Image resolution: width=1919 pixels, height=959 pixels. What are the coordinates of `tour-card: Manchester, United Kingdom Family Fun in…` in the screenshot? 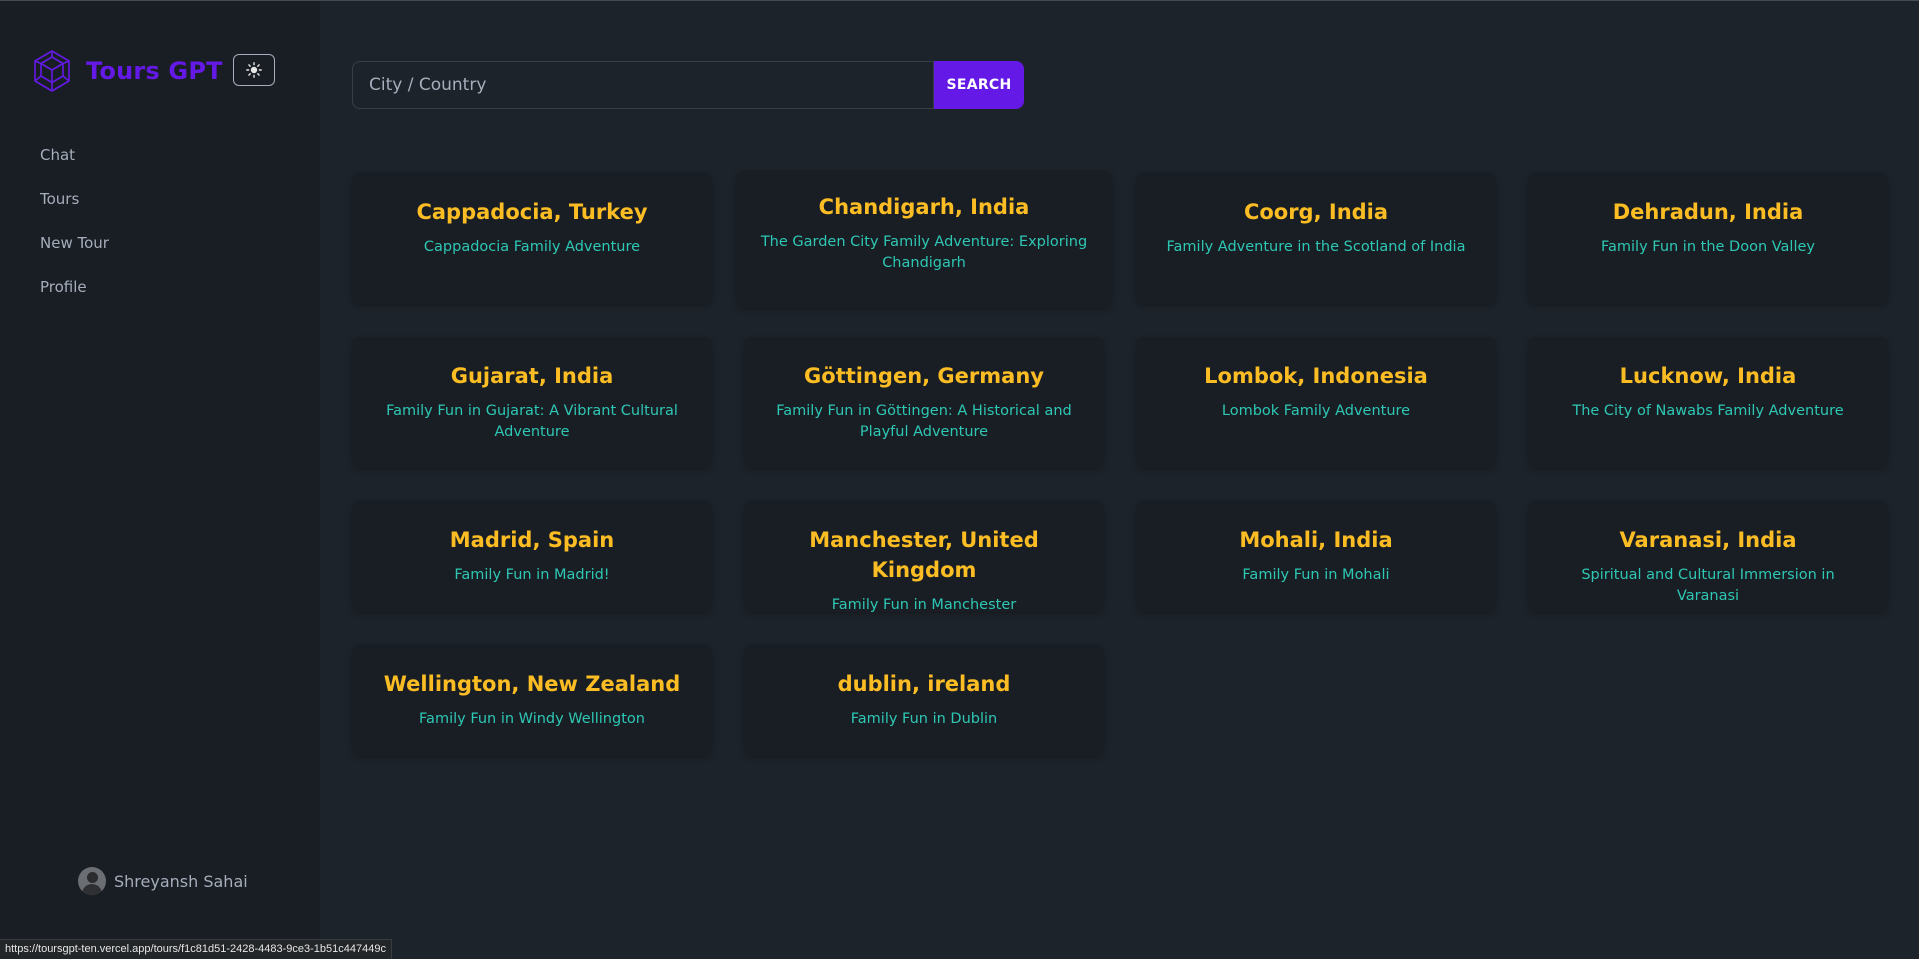 It's located at (924, 557).